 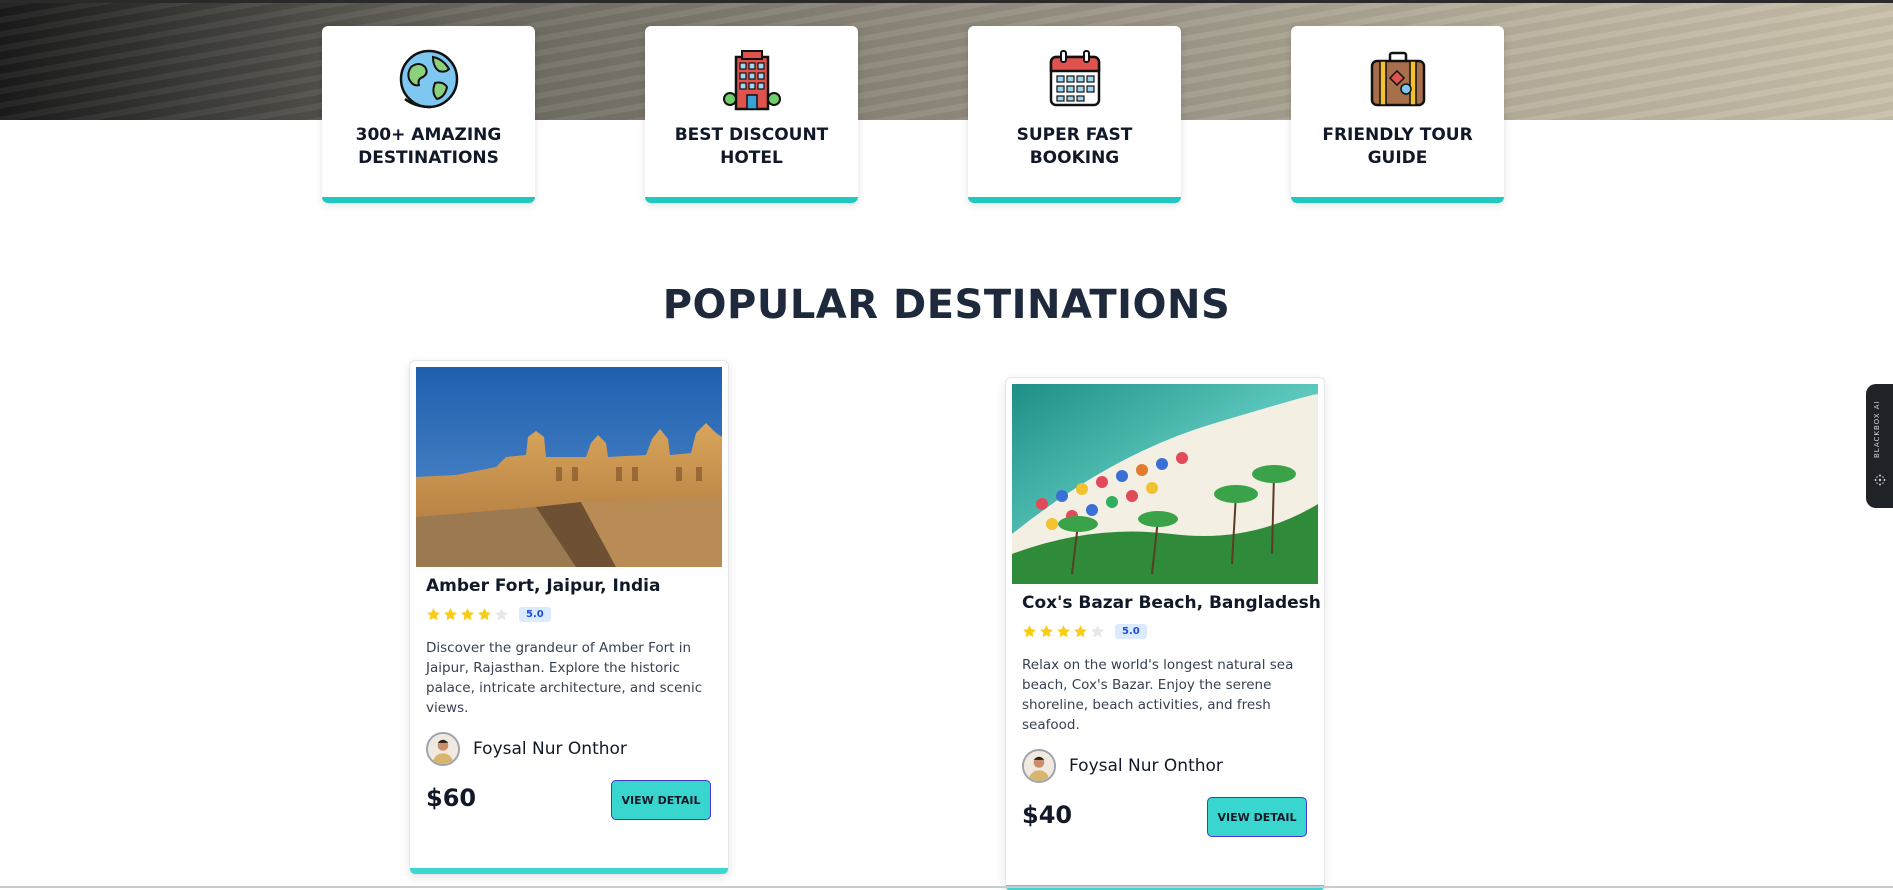 I want to click on destination-title: Cox's Bazar Beach, Bangladesh, so click(x=1171, y=603).